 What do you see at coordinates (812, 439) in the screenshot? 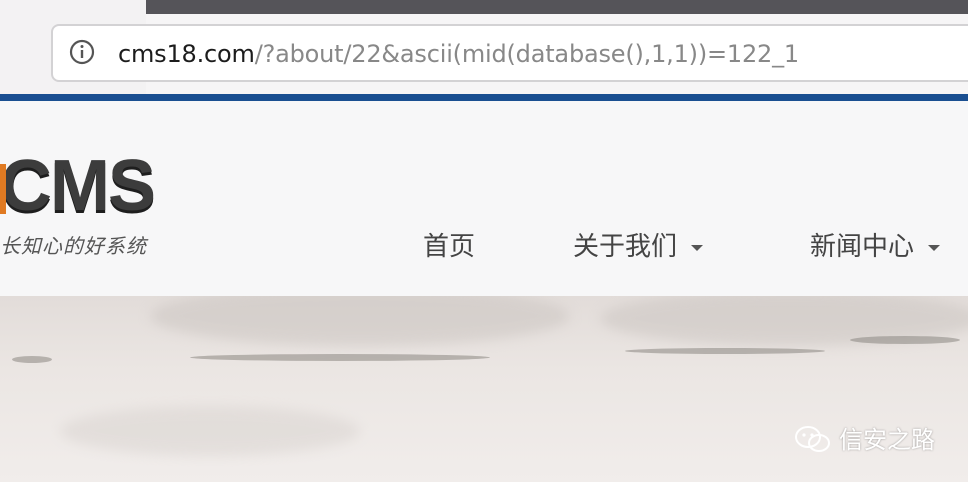
I see `wechat-icon` at bounding box center [812, 439].